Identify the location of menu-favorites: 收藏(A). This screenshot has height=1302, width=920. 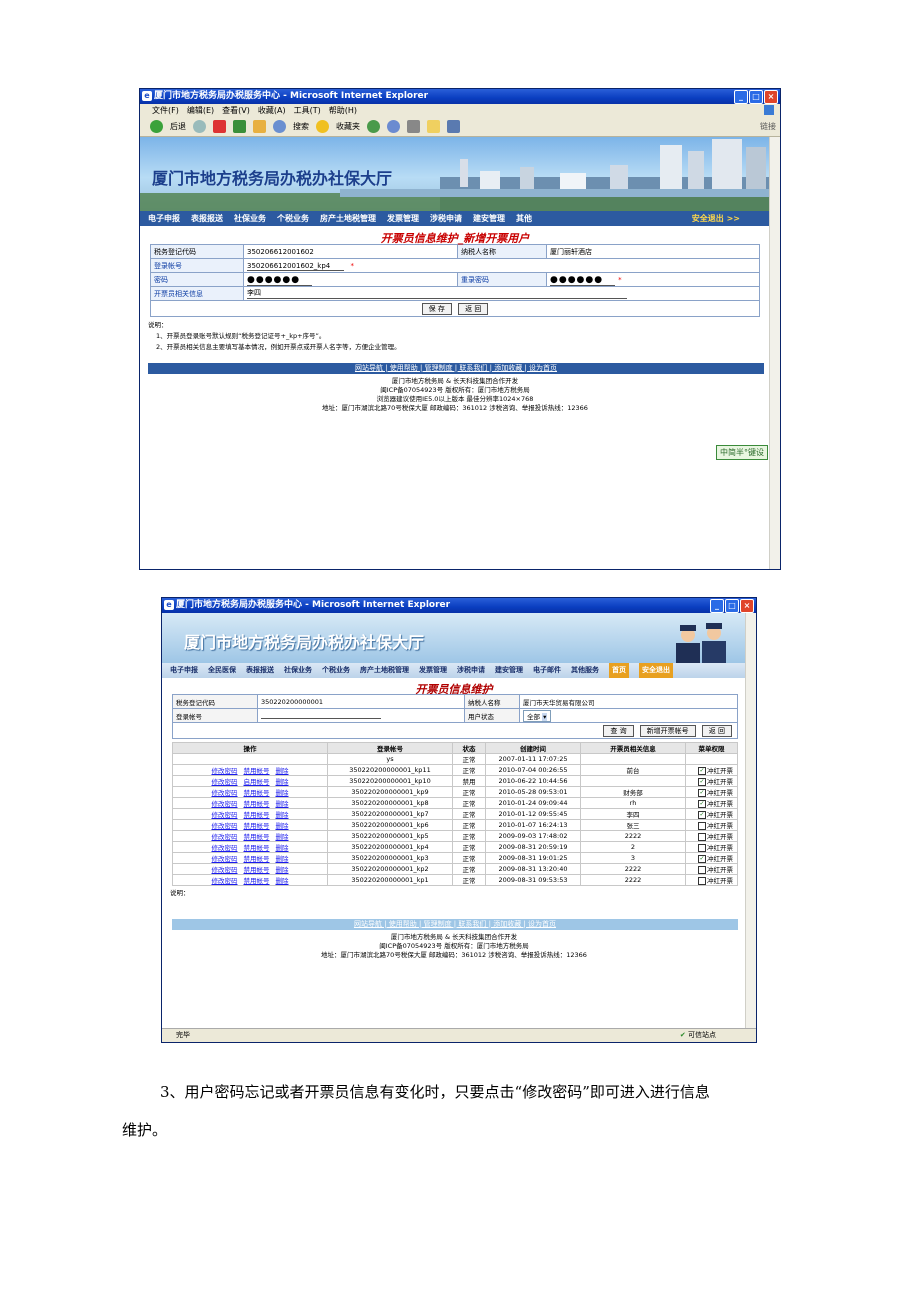
(272, 110).